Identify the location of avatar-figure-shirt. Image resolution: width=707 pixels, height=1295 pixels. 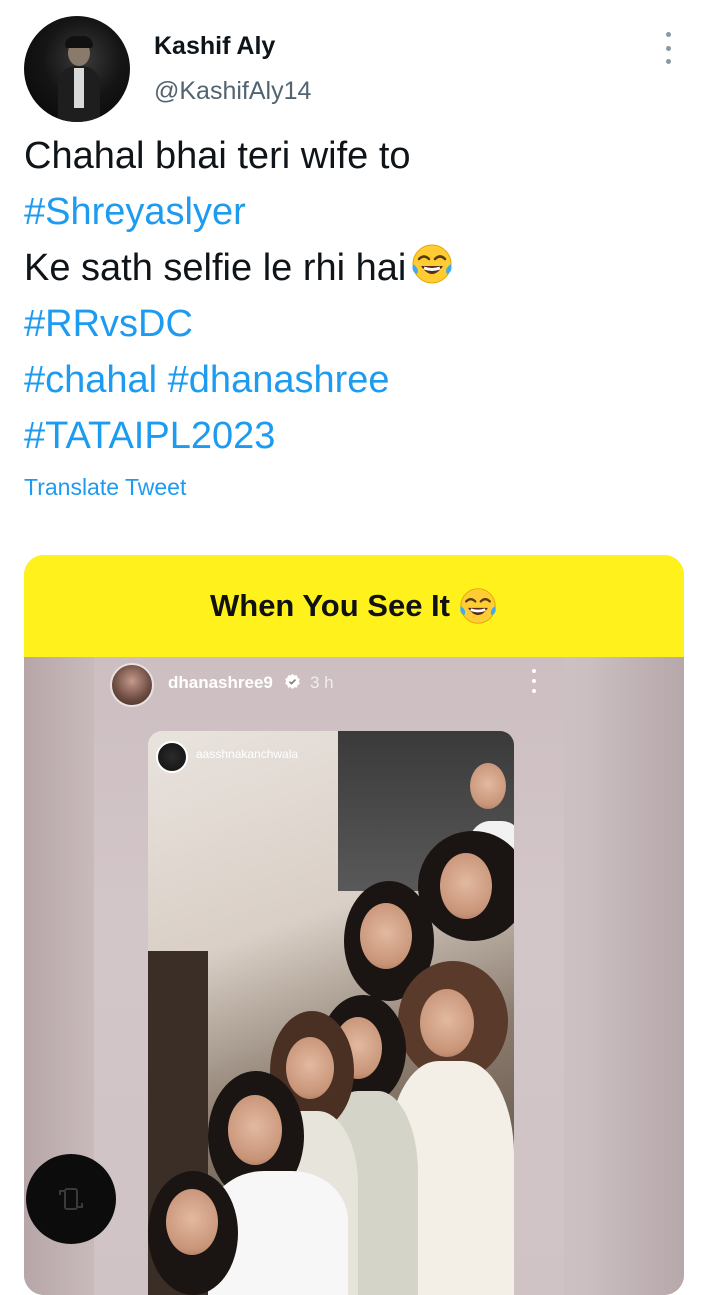
(79, 88).